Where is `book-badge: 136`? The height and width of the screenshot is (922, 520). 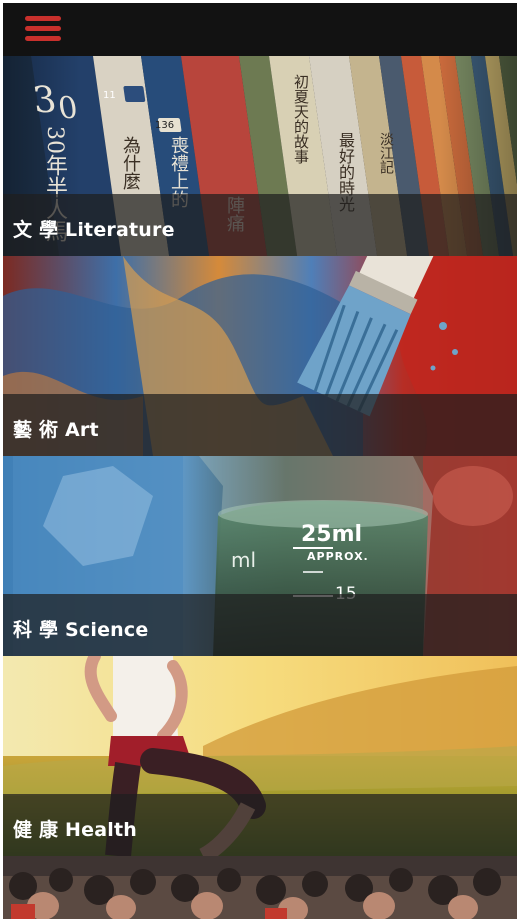 book-badge: 136 is located at coordinates (165, 125).